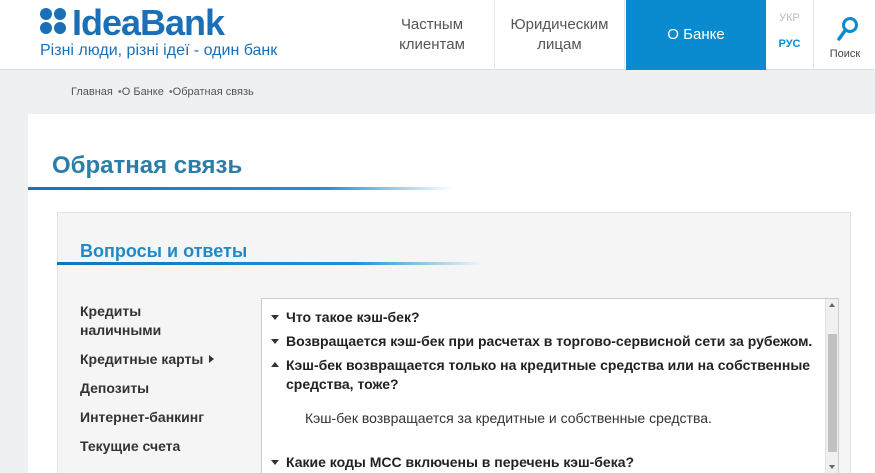  What do you see at coordinates (54, 22) in the screenshot?
I see `ideabank-logo-icon` at bounding box center [54, 22].